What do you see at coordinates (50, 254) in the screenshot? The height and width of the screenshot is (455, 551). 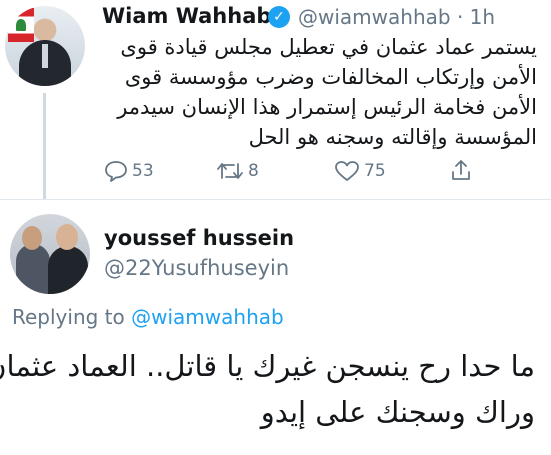 I see `reply-author-avatar` at bounding box center [50, 254].